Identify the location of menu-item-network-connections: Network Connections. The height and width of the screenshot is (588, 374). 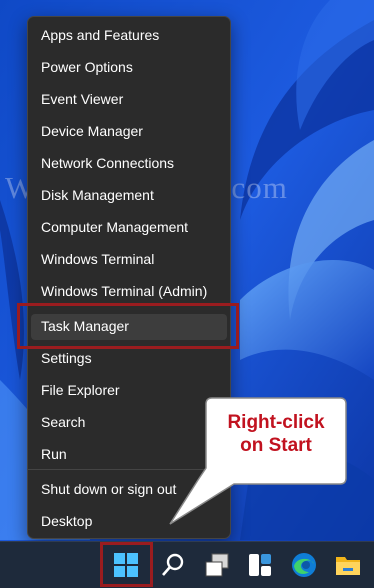
(107, 163).